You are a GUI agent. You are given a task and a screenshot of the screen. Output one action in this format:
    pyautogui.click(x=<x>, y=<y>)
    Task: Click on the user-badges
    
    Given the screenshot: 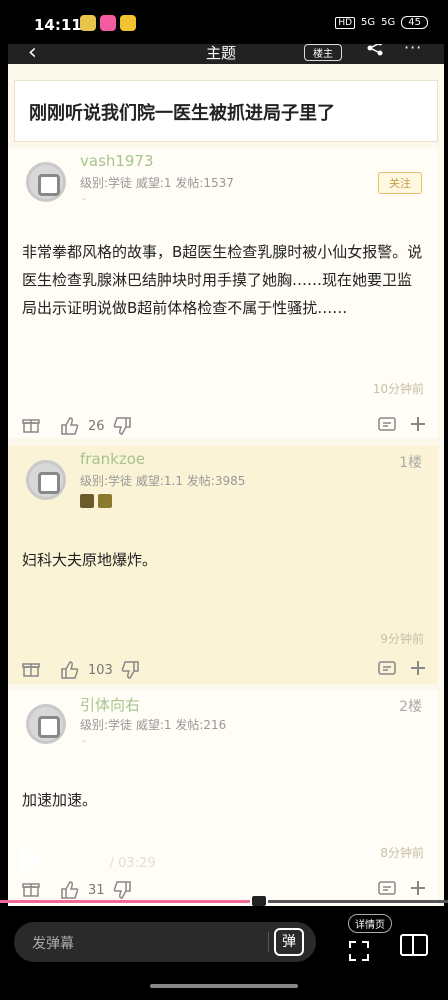 What is the action you would take?
    pyautogui.click(x=96, y=501)
    